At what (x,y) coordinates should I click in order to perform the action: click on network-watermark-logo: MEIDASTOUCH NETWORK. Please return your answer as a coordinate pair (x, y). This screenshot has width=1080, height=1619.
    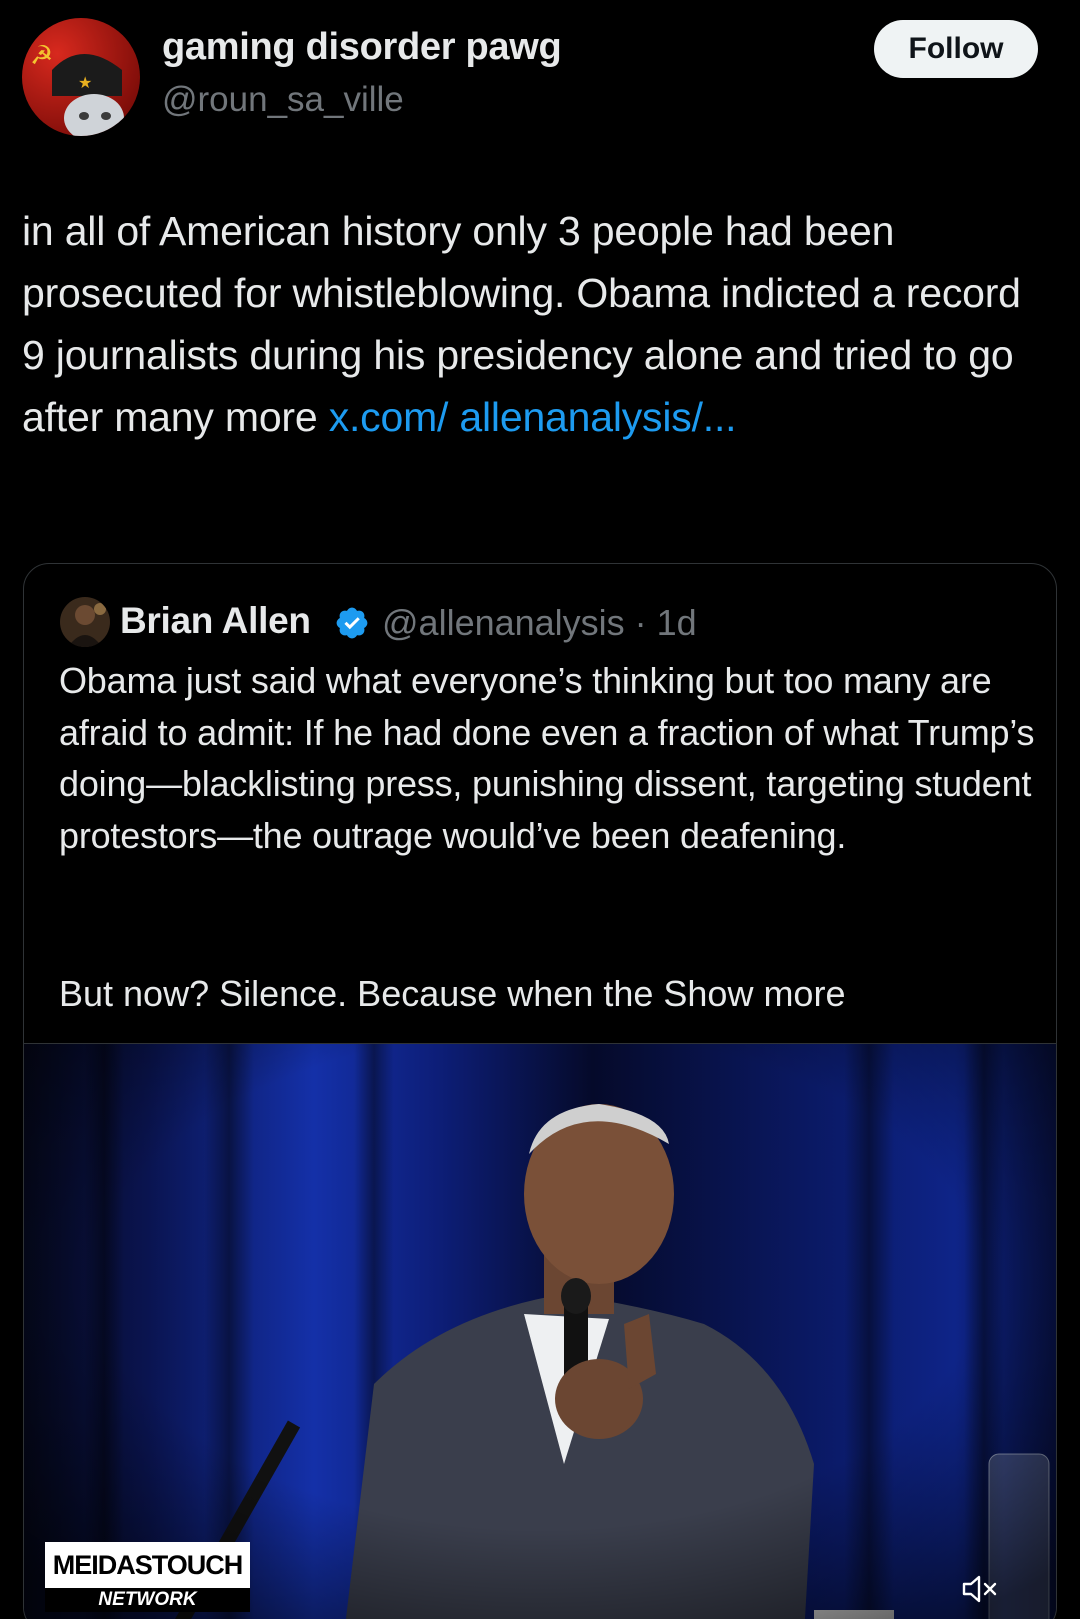
    Looking at the image, I should click on (147, 1577).